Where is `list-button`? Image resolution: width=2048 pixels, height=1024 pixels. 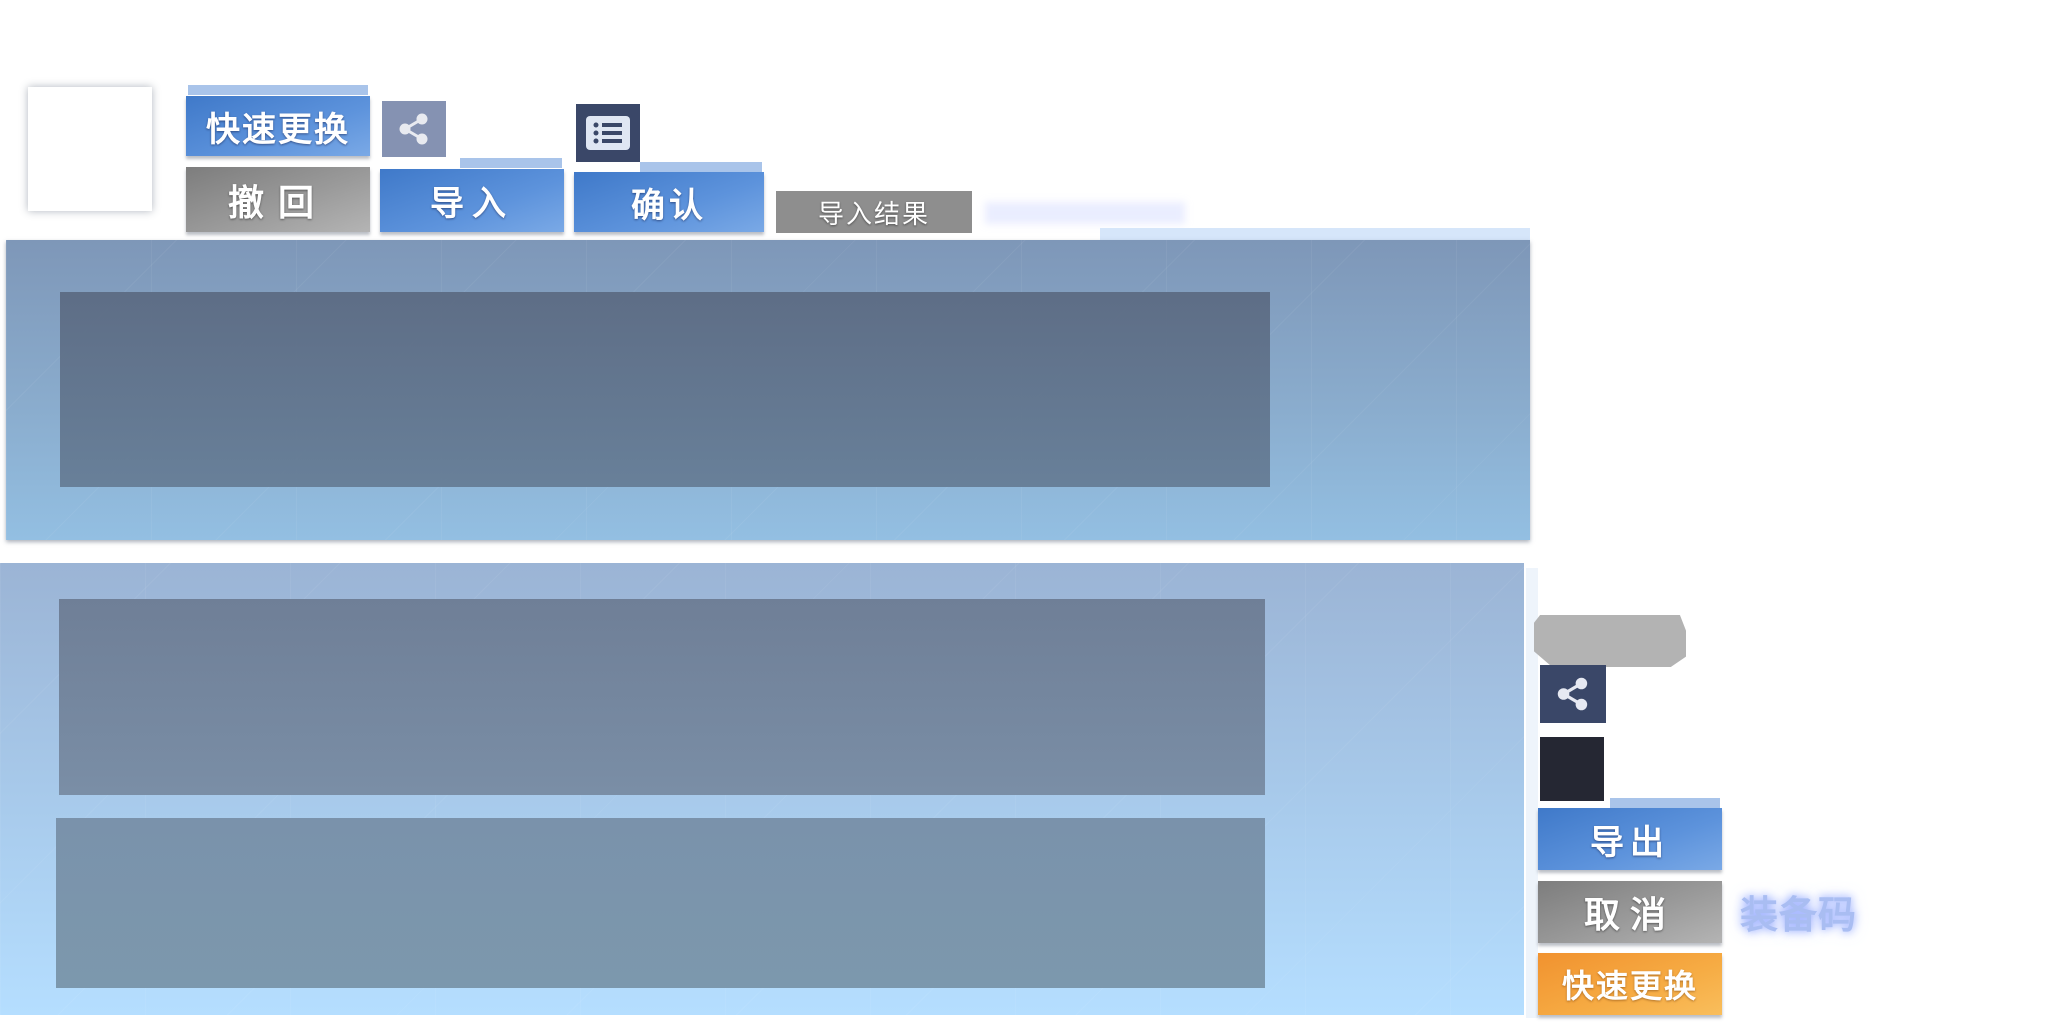 list-button is located at coordinates (608, 133).